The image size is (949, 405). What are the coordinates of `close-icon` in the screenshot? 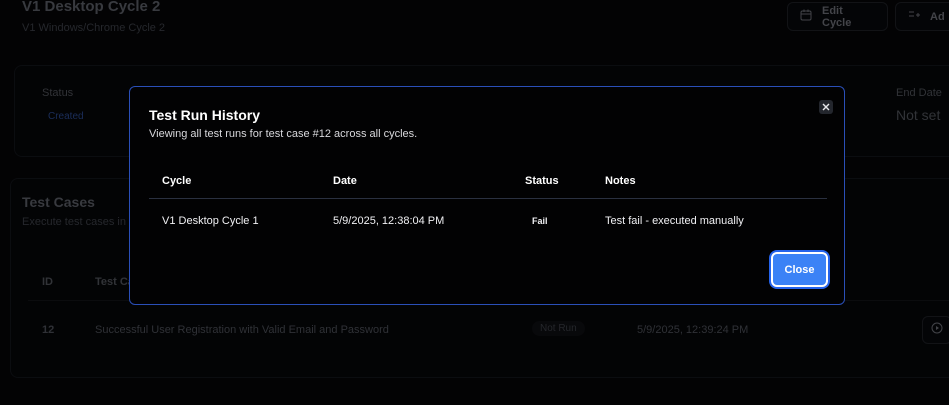 It's located at (826, 107).